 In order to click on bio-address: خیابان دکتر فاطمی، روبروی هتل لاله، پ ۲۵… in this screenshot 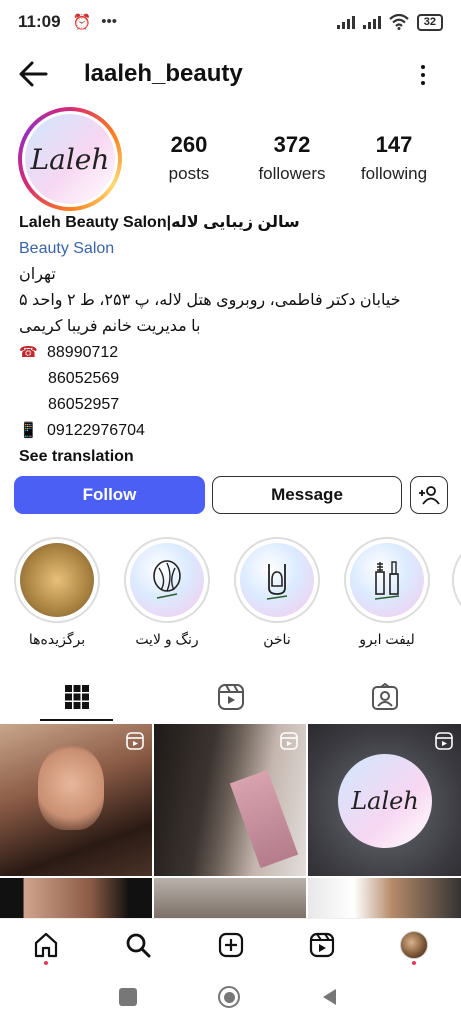, I will do `click(210, 300)`.